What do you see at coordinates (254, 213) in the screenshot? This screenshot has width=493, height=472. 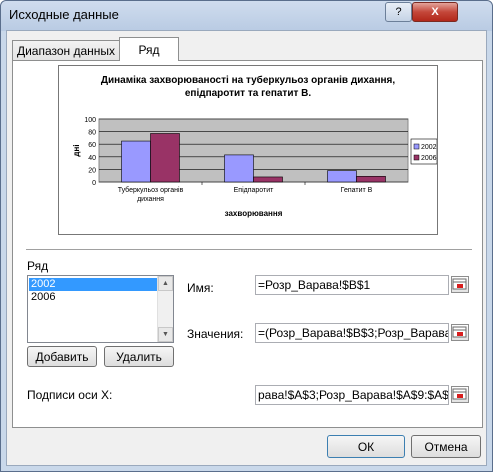 I see `x-axis-label: захворювання` at bounding box center [254, 213].